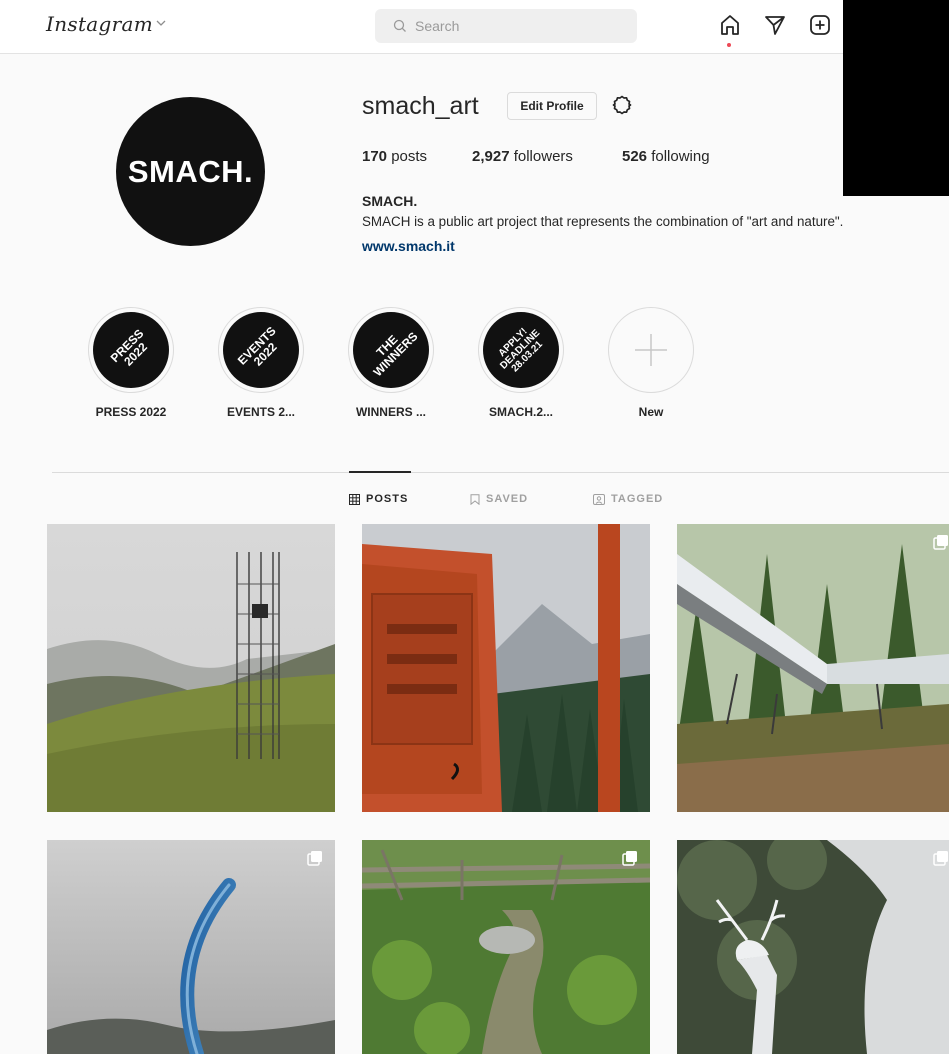 The height and width of the screenshot is (1054, 949). I want to click on stat-following: 526 following, so click(666, 156).